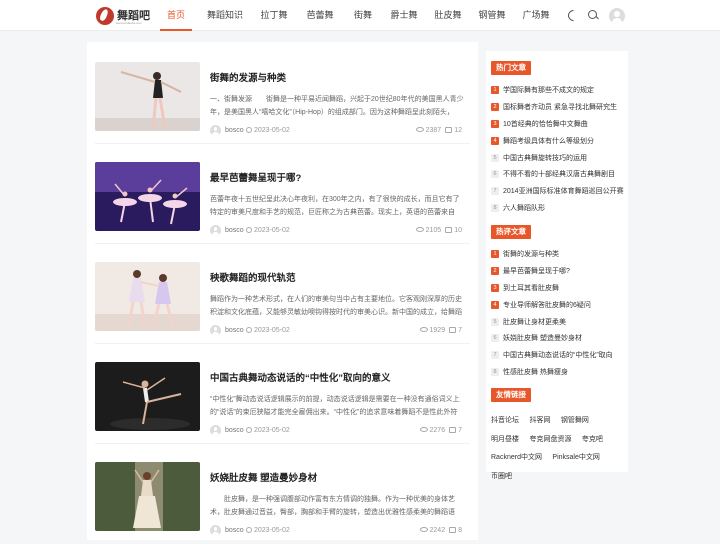  I want to click on friend-link: 夸克吧, so click(592, 440).